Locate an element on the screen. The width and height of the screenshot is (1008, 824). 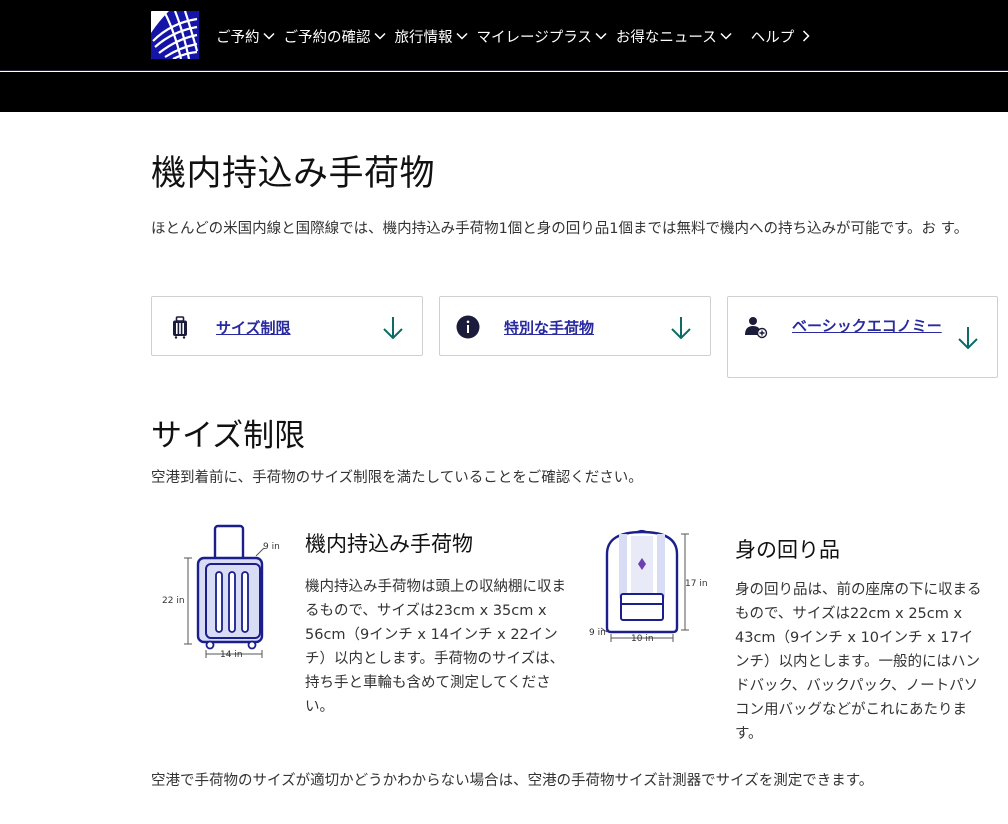
nav-item-reservations: ご予約 is located at coordinates (245, 36).